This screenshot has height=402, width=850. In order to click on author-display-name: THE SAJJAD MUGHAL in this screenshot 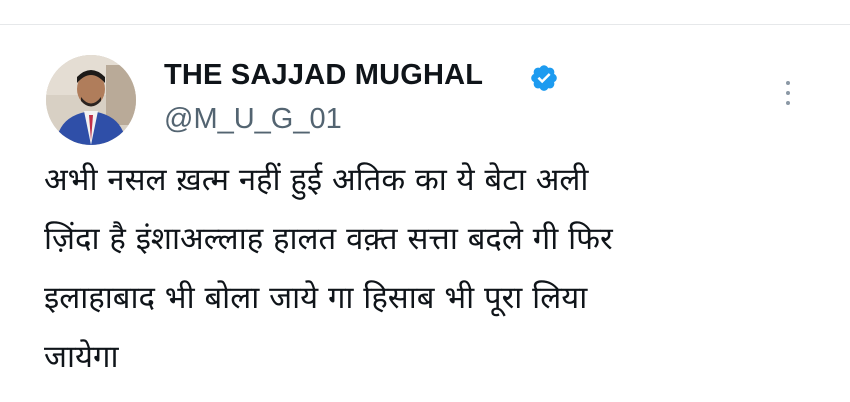, I will do `click(323, 75)`.